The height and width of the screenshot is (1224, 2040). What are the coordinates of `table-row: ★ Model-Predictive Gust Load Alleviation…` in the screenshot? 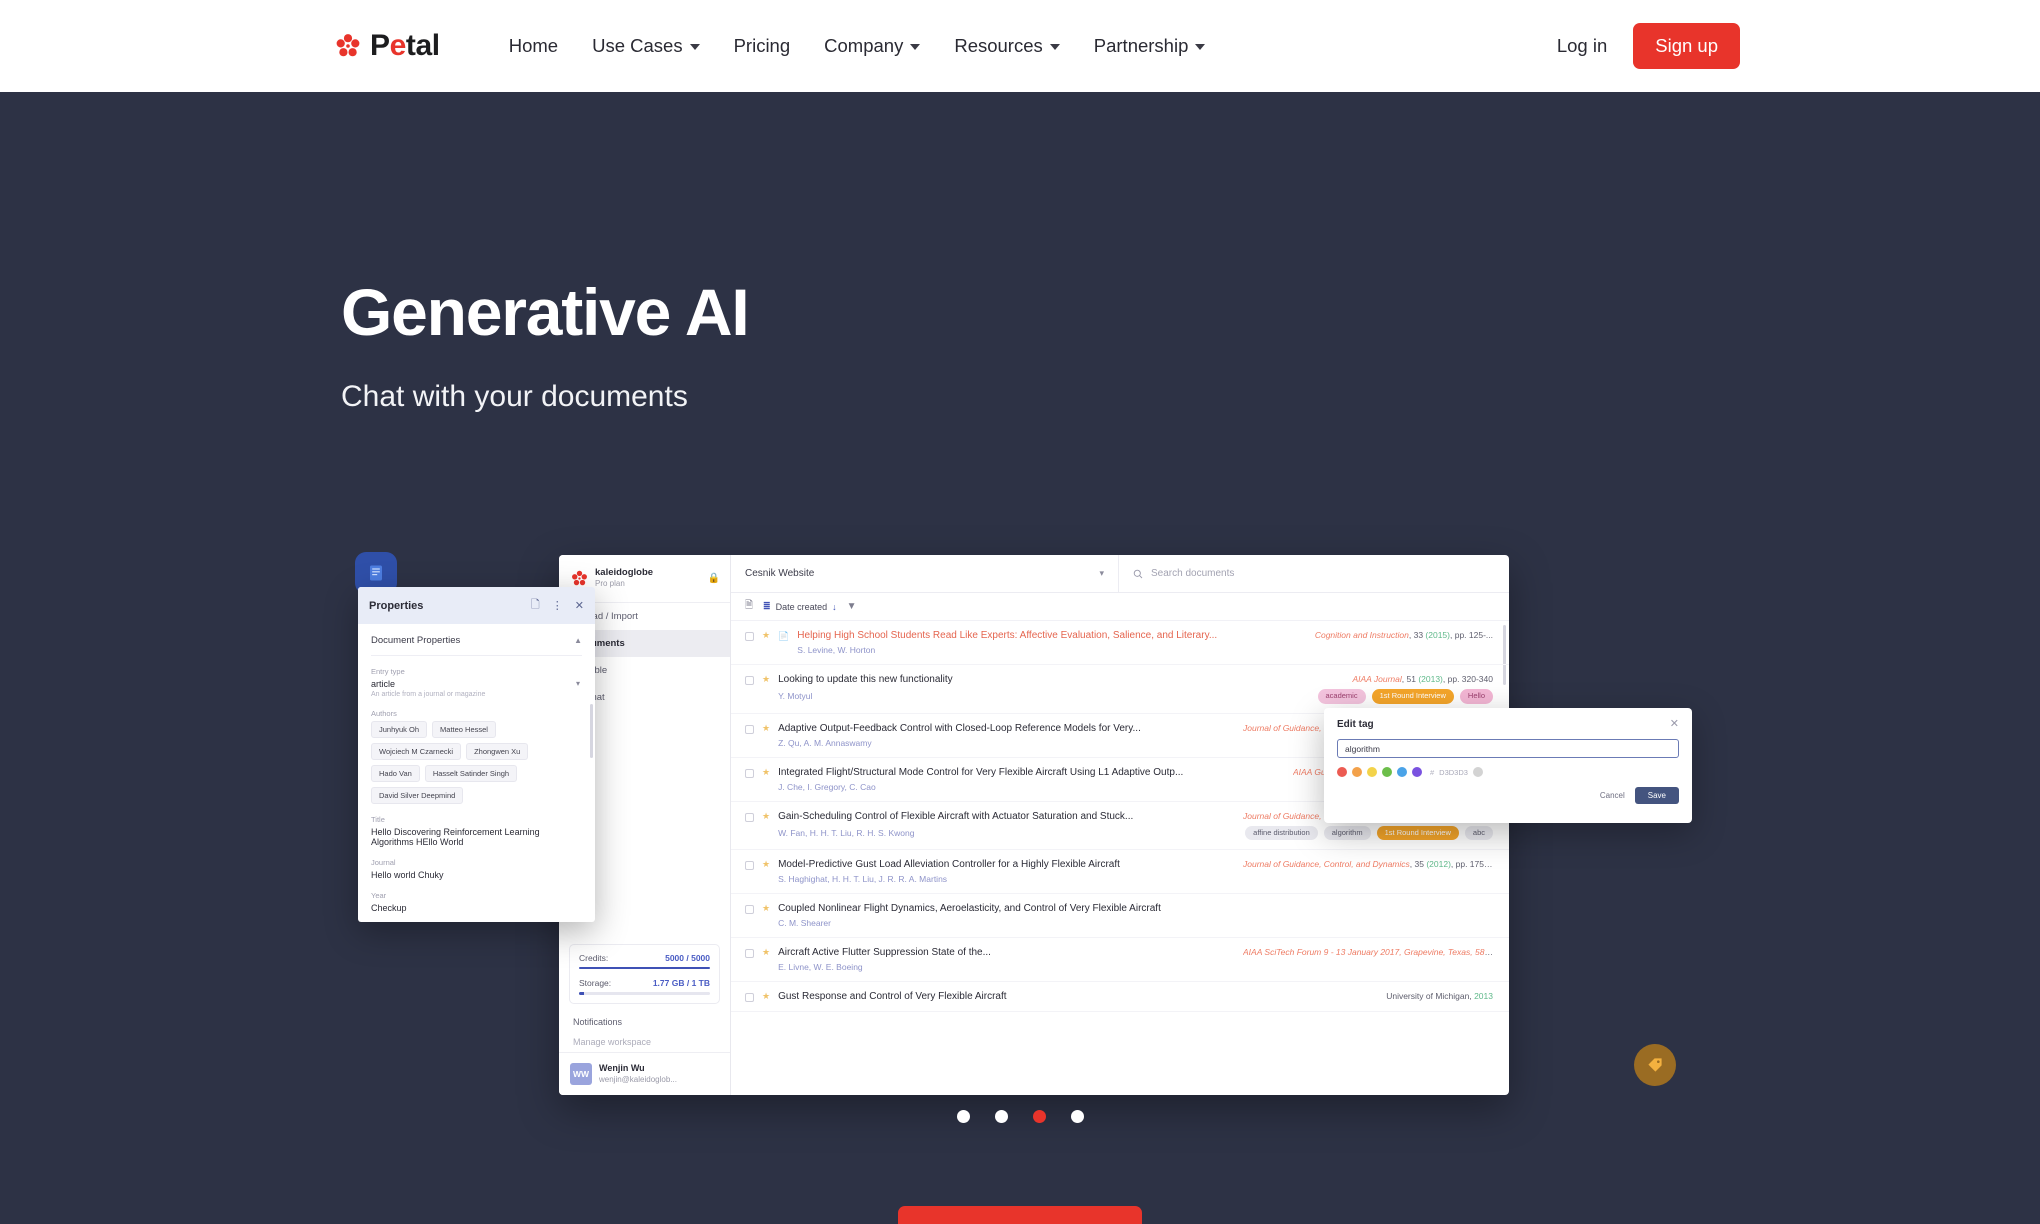 It's located at (1120, 872).